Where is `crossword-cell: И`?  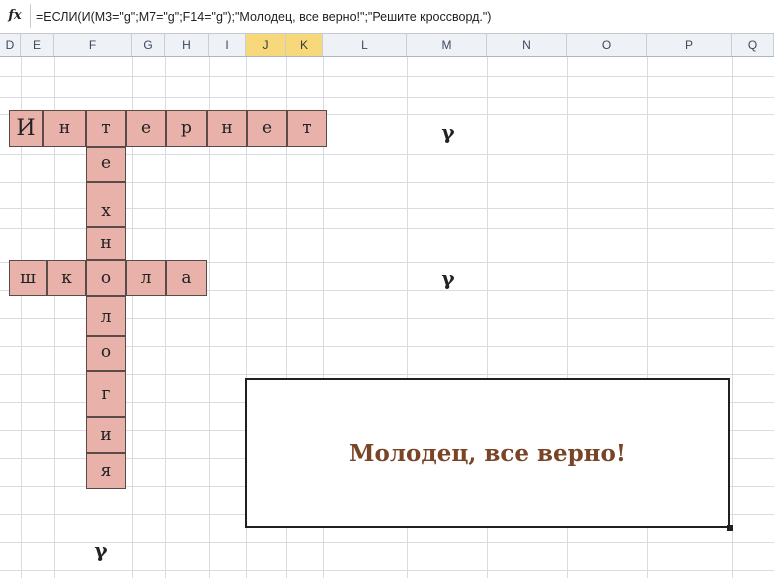
crossword-cell: И is located at coordinates (26, 128).